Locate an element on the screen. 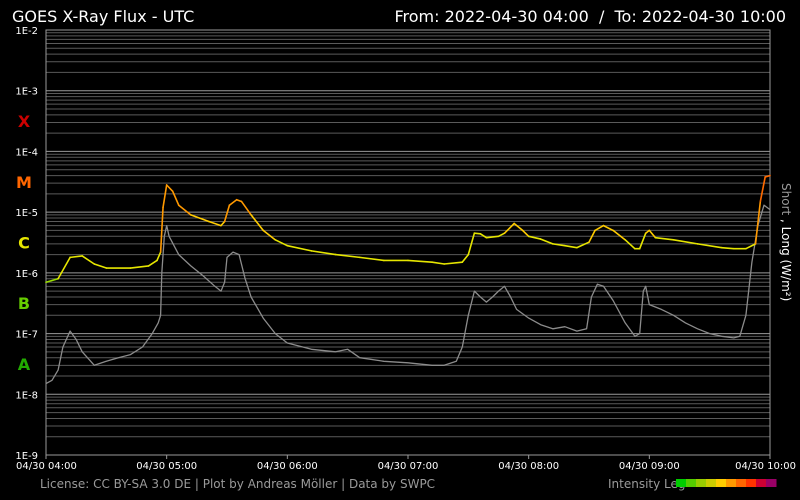 The image size is (800, 500). x-tick-label: 04/30 06:00 is located at coordinates (287, 466).